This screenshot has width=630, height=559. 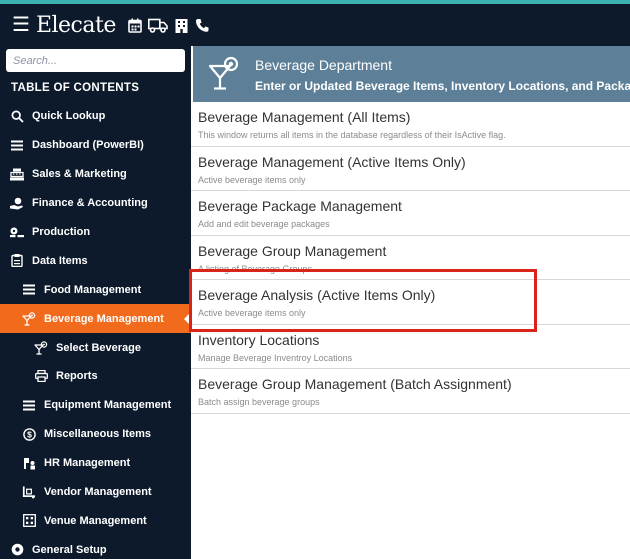 I want to click on sidebar-item-general-setup: General Setup, so click(x=95, y=547).